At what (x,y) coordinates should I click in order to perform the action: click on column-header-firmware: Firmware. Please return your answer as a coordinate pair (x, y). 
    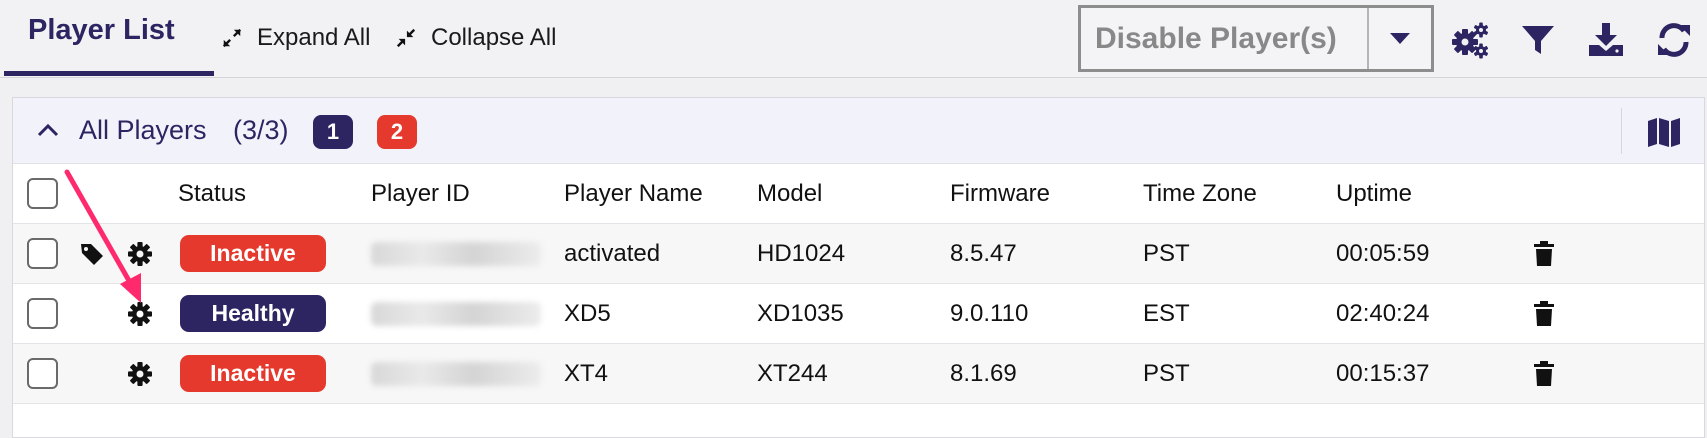
    Looking at the image, I should click on (1000, 194).